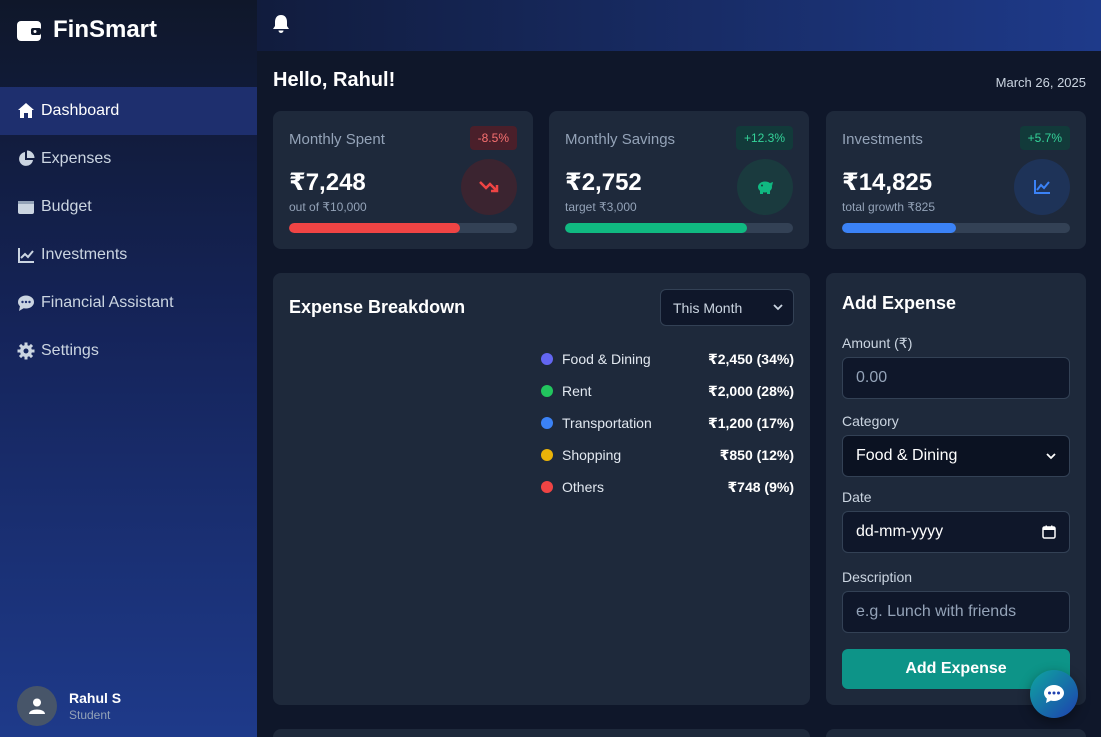  I want to click on legend-label: Transportation, so click(607, 423).